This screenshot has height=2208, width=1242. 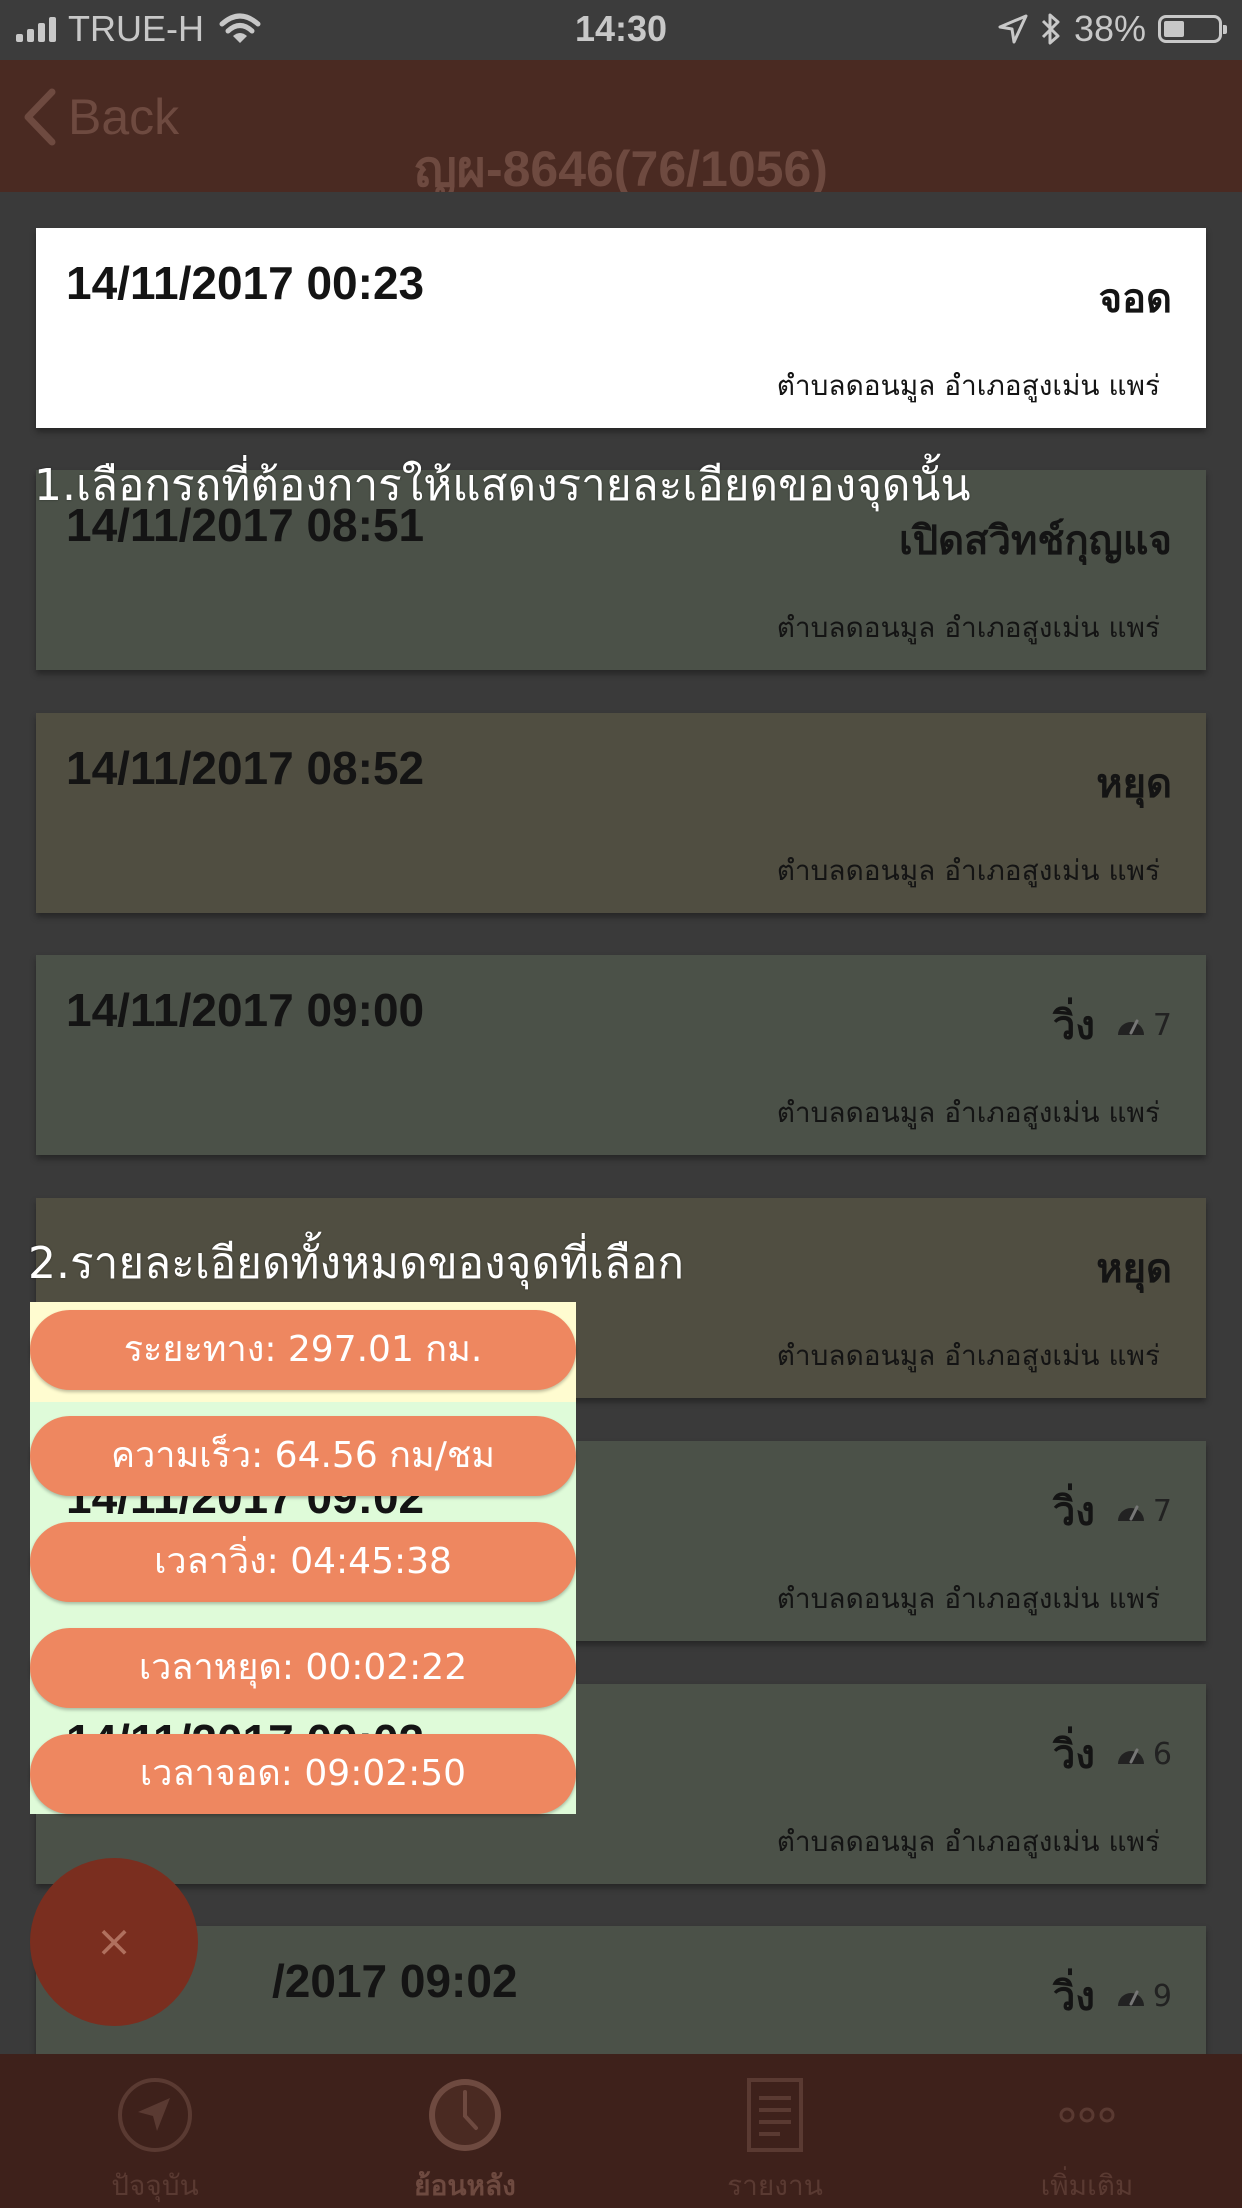 What do you see at coordinates (303, 1774) in the screenshot?
I see `detail-park-time: เวลาจอด: 09:02:50` at bounding box center [303, 1774].